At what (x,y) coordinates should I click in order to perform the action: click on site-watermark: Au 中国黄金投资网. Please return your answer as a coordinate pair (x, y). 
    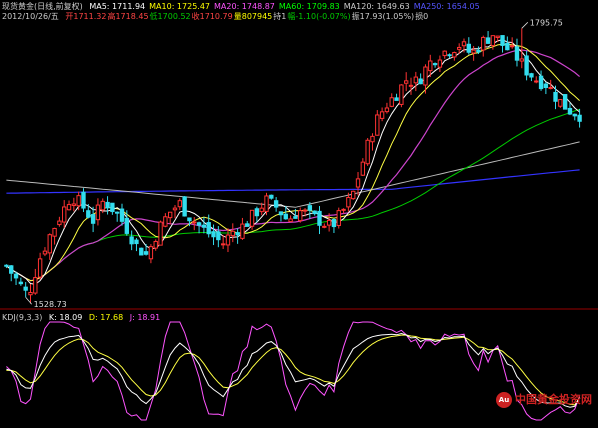
    Looking at the image, I should click on (544, 399).